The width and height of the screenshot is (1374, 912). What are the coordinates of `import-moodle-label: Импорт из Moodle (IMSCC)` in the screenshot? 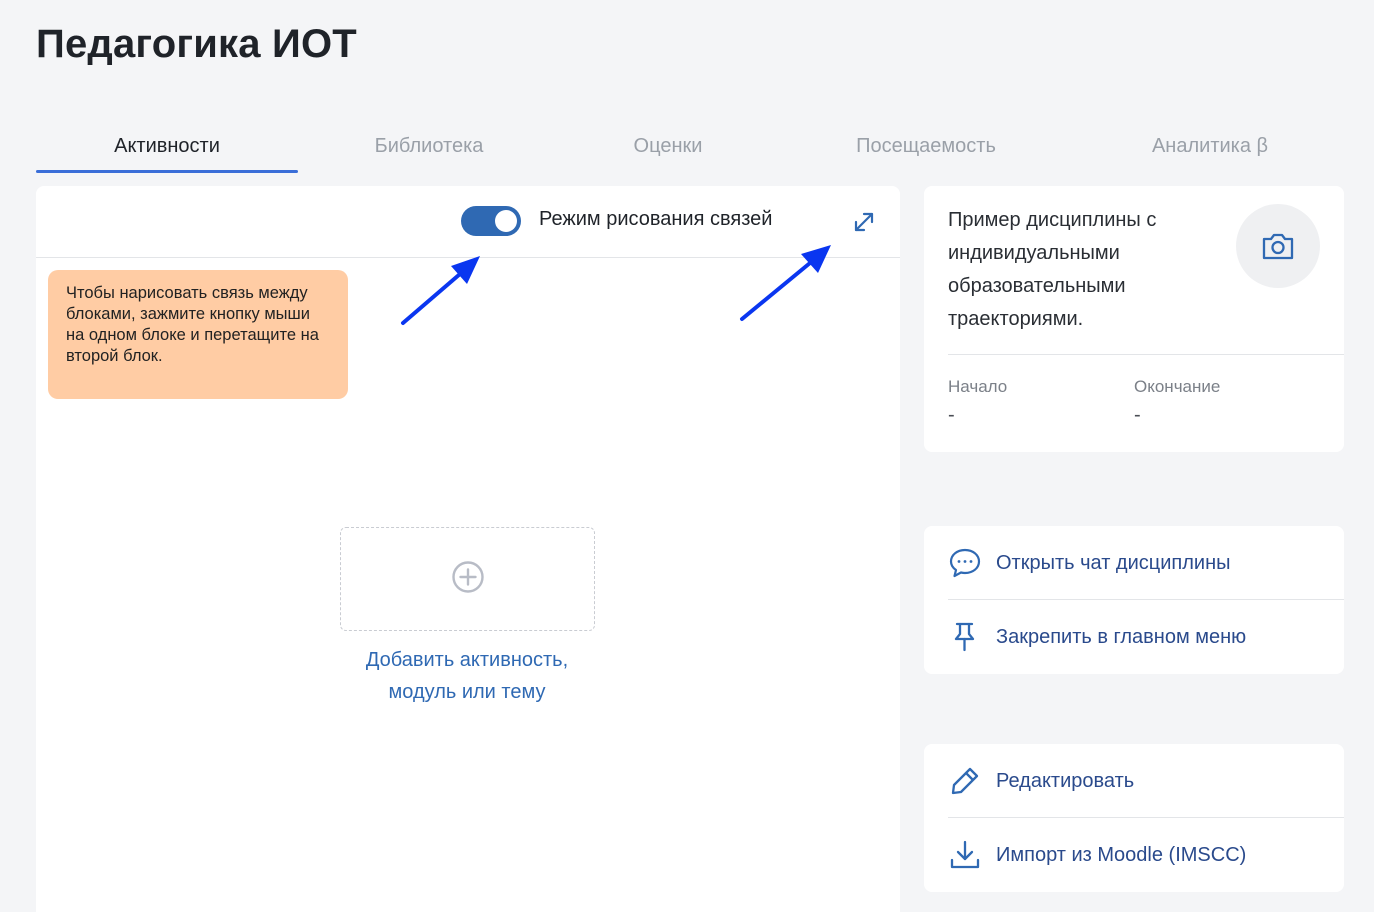 It's located at (1121, 854).